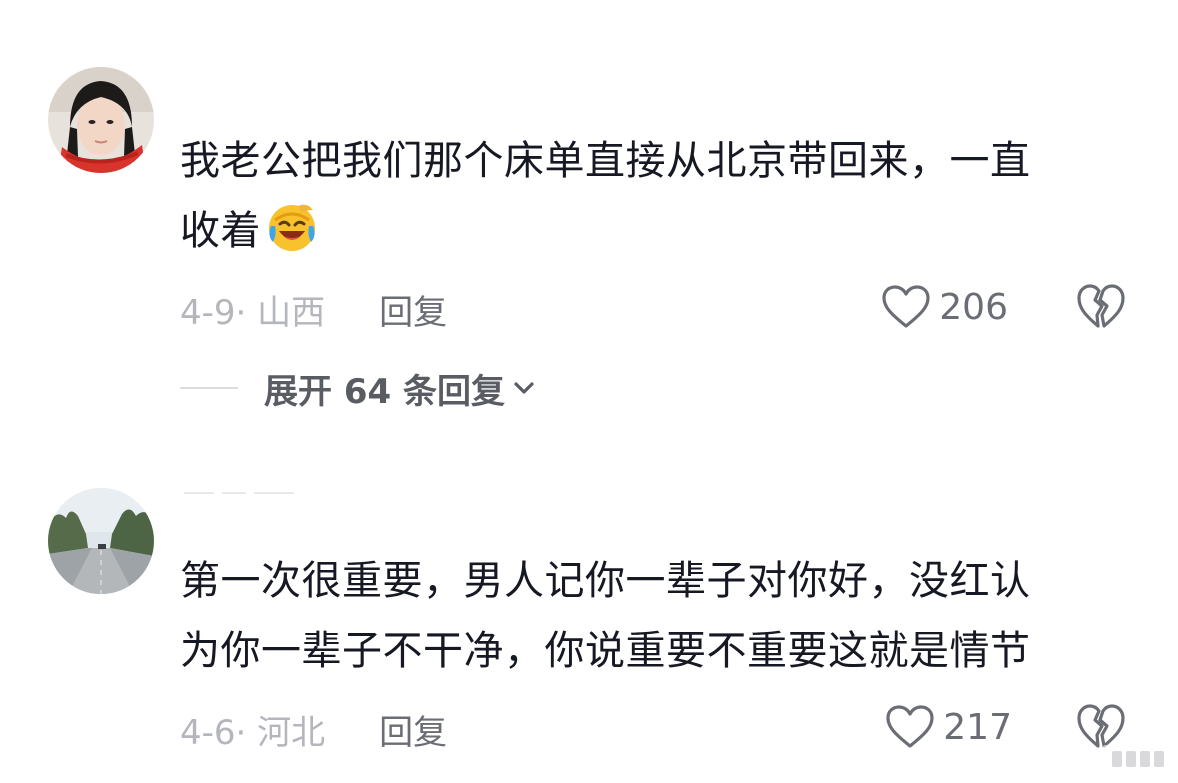 The height and width of the screenshot is (783, 1178). I want to click on like-button: 206, so click(944, 307).